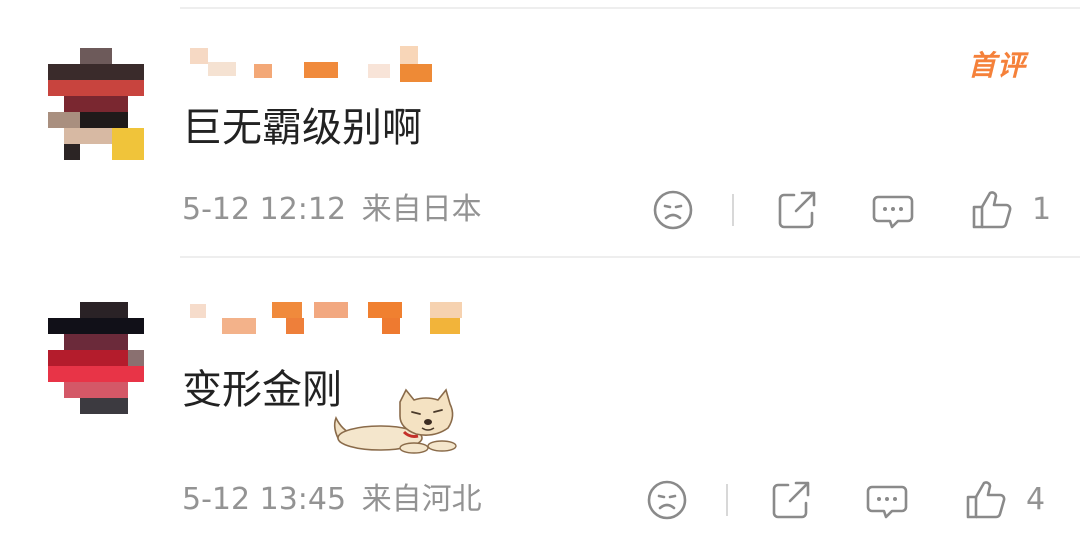  Describe the element at coordinates (400, 421) in the screenshot. I see `dog-sticker` at that location.